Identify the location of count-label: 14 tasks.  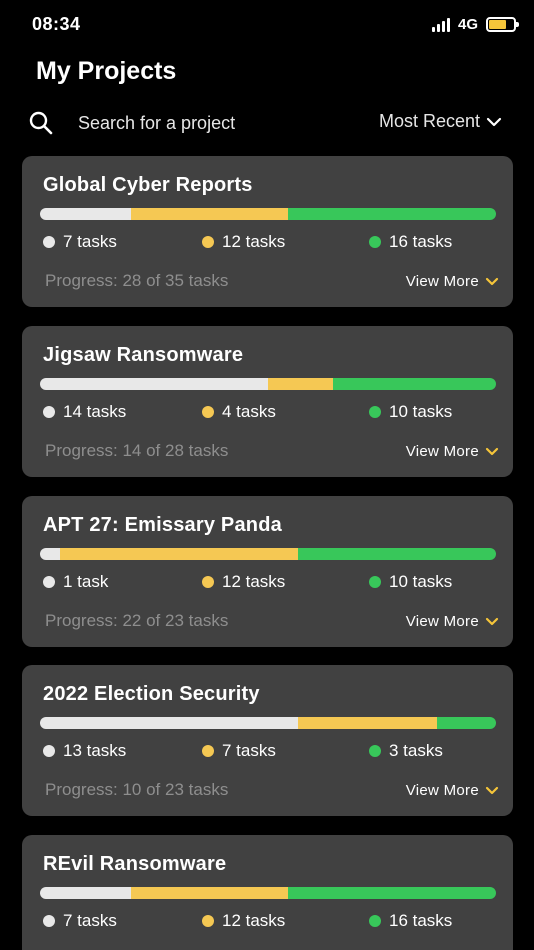
(95, 411).